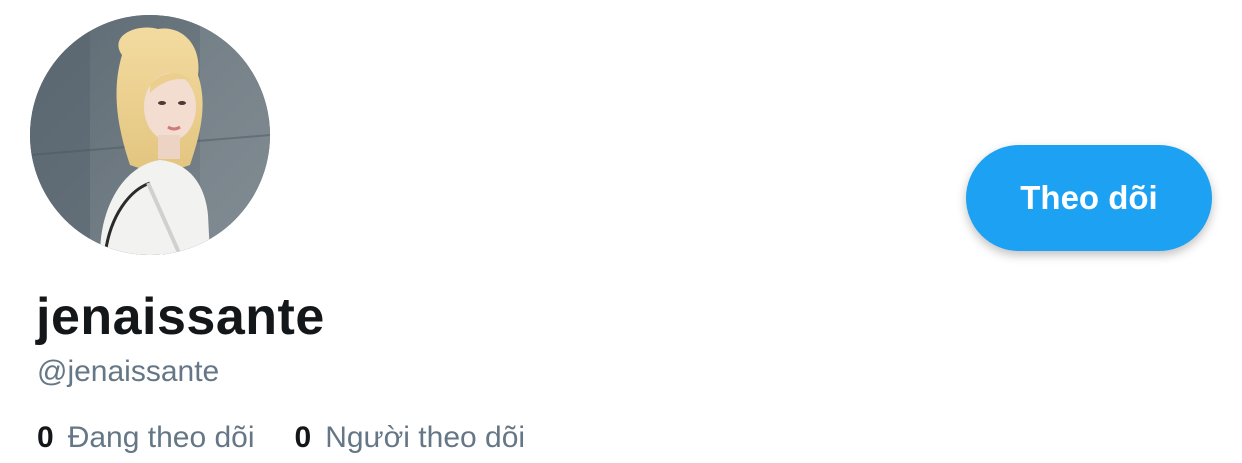 The width and height of the screenshot is (1242, 463). I want to click on followers-label: Người theo dõi, so click(425, 437).